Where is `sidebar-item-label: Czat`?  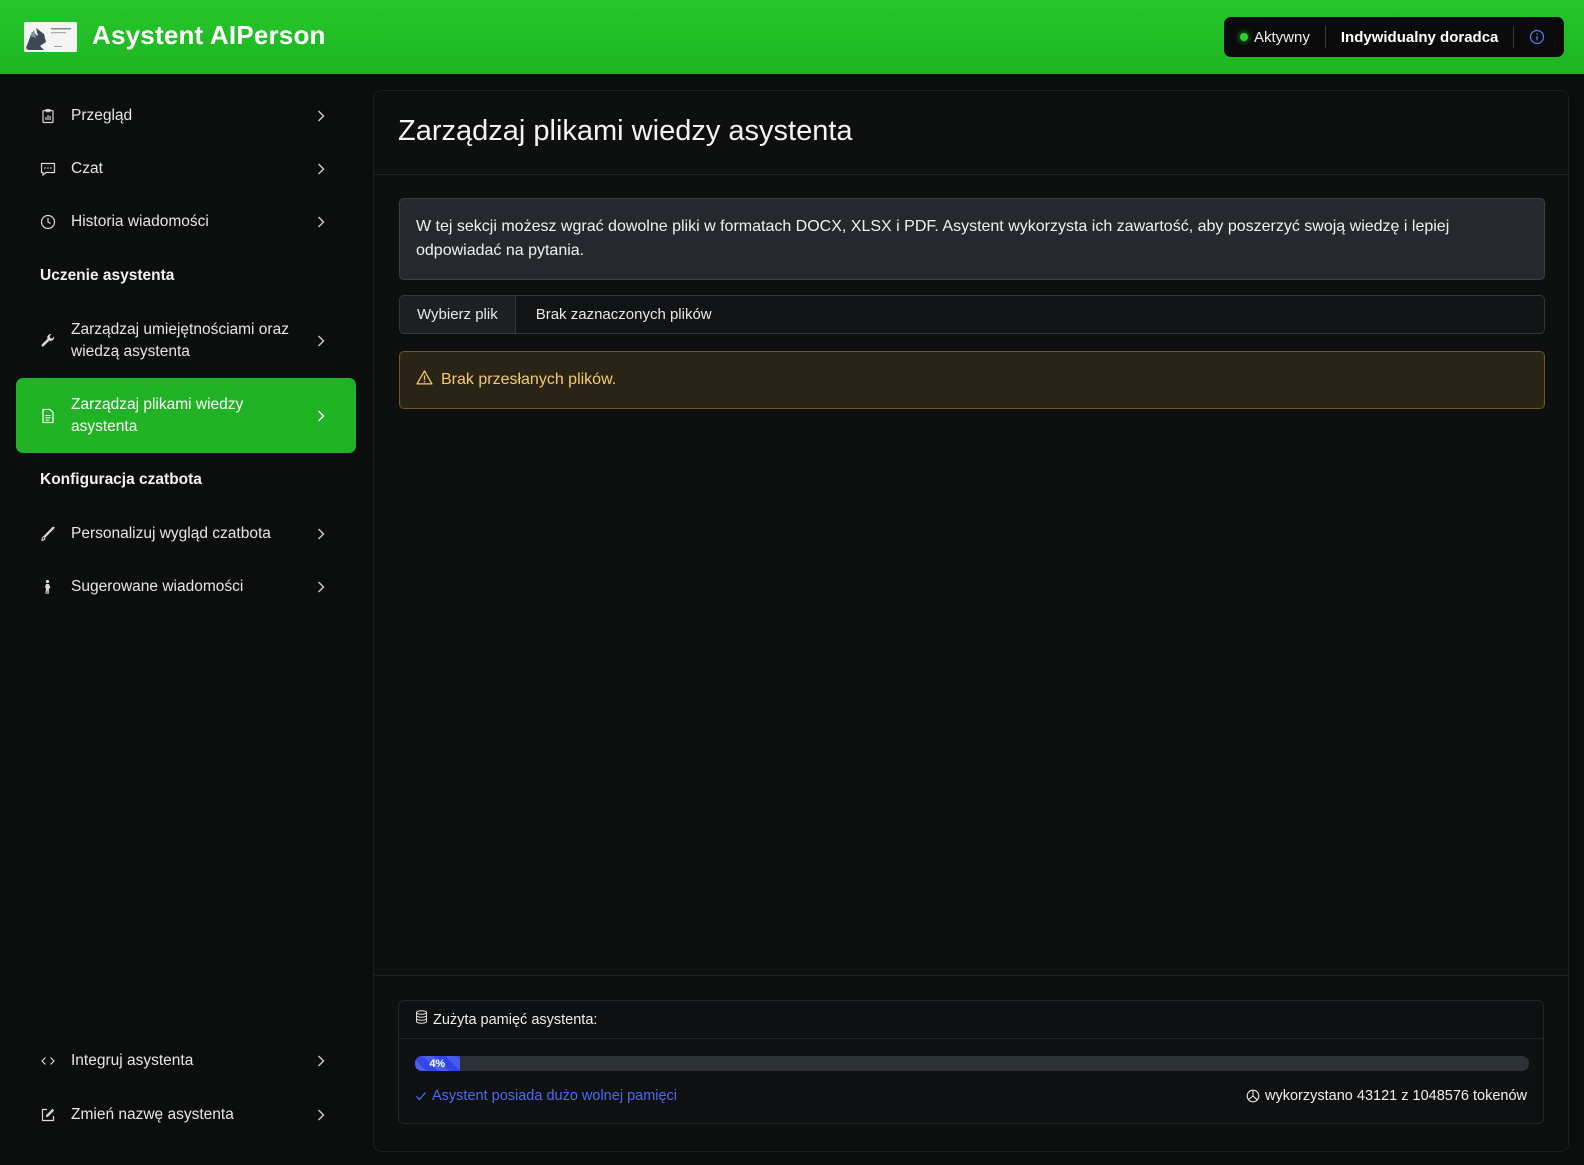 sidebar-item-label: Czat is located at coordinates (87, 168).